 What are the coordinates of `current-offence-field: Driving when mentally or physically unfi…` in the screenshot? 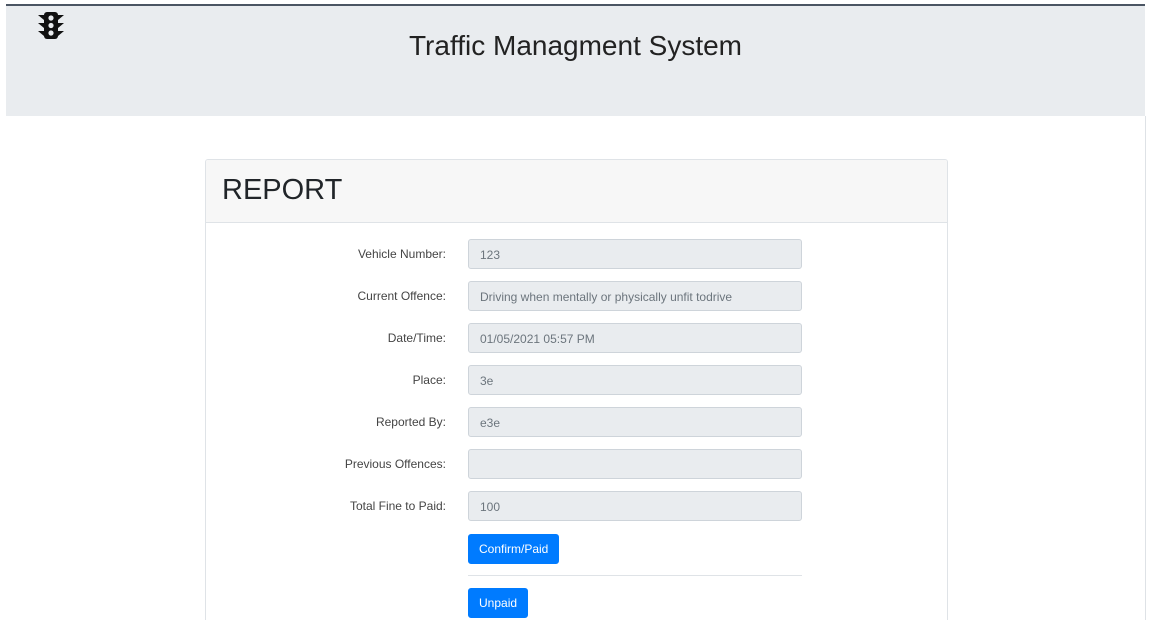 It's located at (635, 296).